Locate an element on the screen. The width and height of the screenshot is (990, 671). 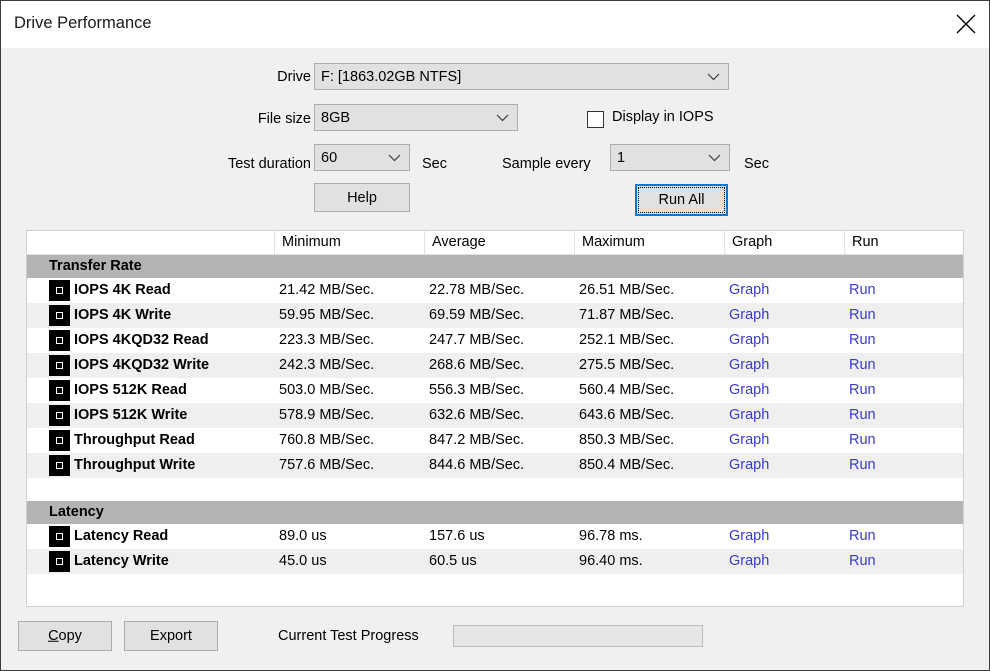
average-value: 60.5 us is located at coordinates (453, 561).